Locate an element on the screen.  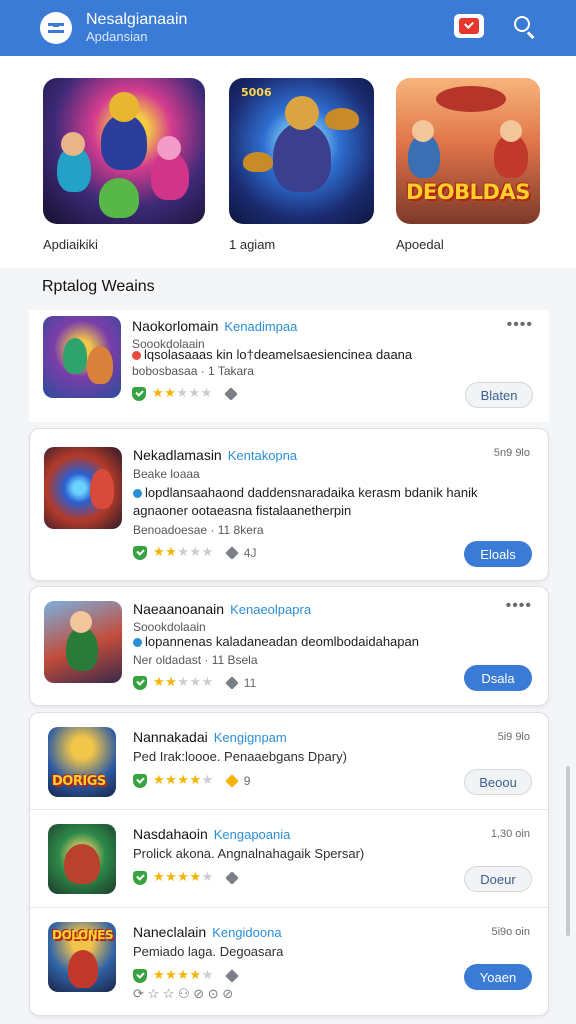
featured-label: 1 agiam is located at coordinates (252, 244).